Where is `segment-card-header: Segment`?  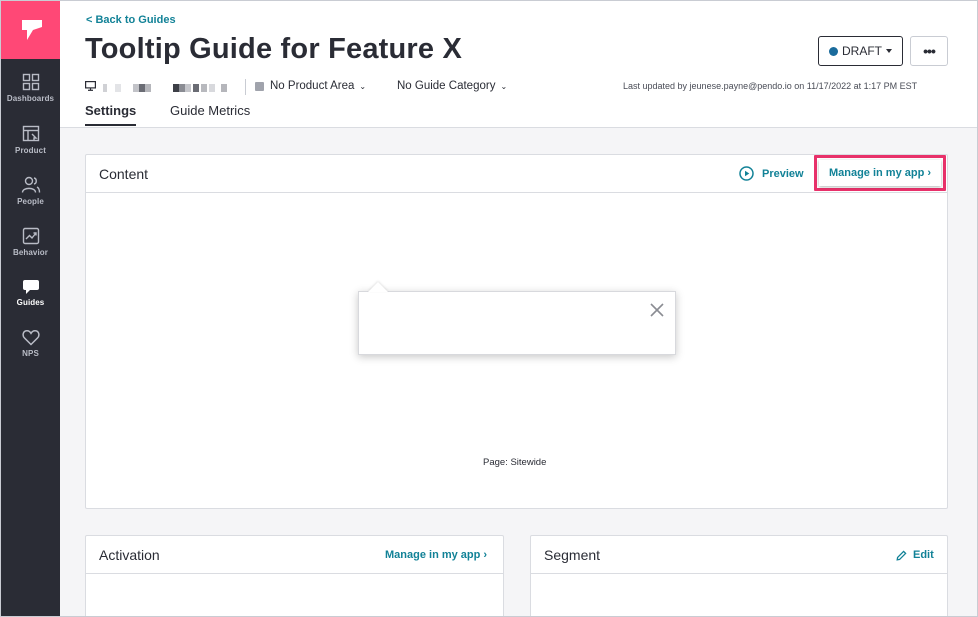
segment-card-header: Segment is located at coordinates (739, 555).